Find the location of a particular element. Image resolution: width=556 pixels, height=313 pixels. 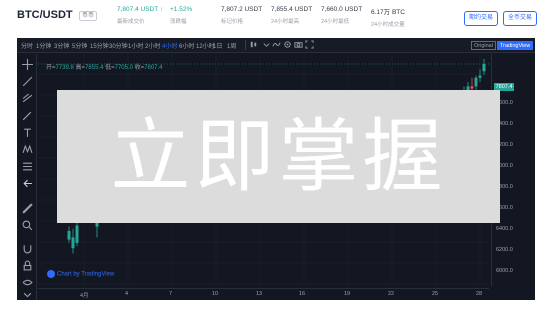

time-axis: 4月 4 7 10 13 16 19 22 25 28 is located at coordinates (263, 294).